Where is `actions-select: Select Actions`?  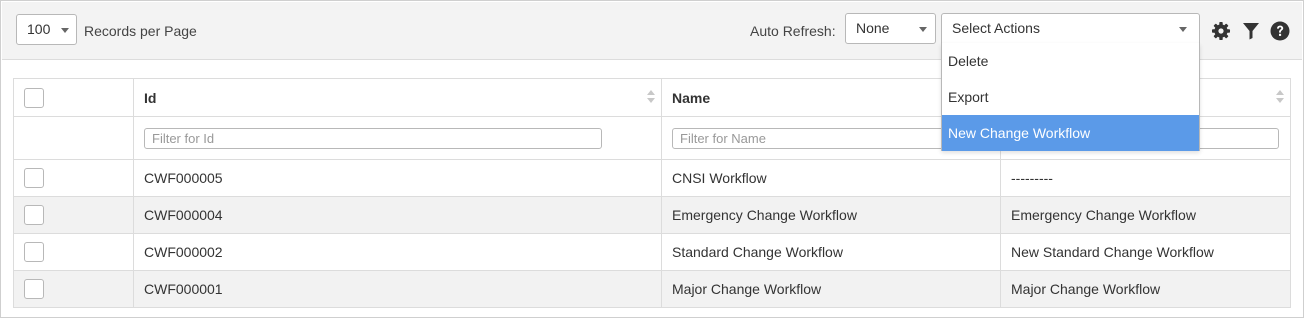 actions-select: Select Actions is located at coordinates (1070, 28).